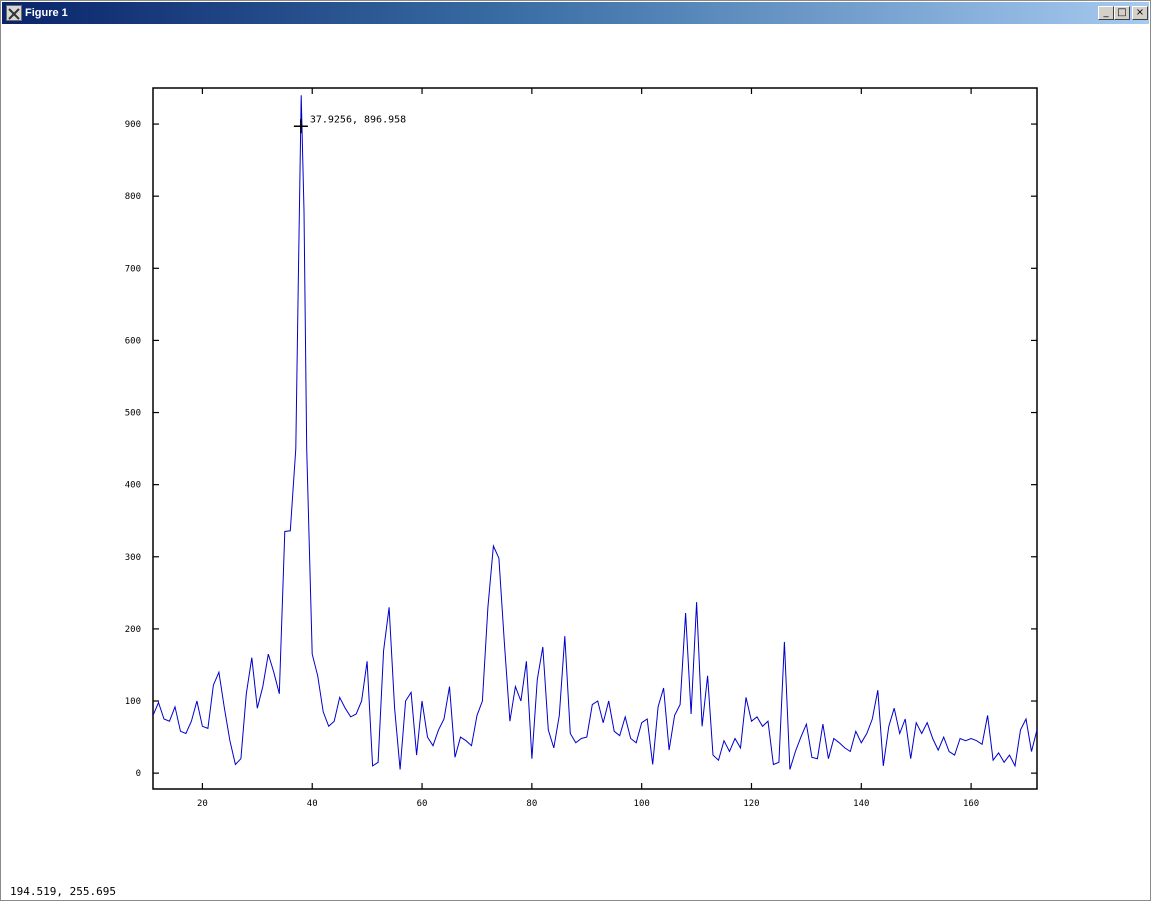 This screenshot has width=1151, height=906. I want to click on y-tick-label: 400, so click(133, 486).